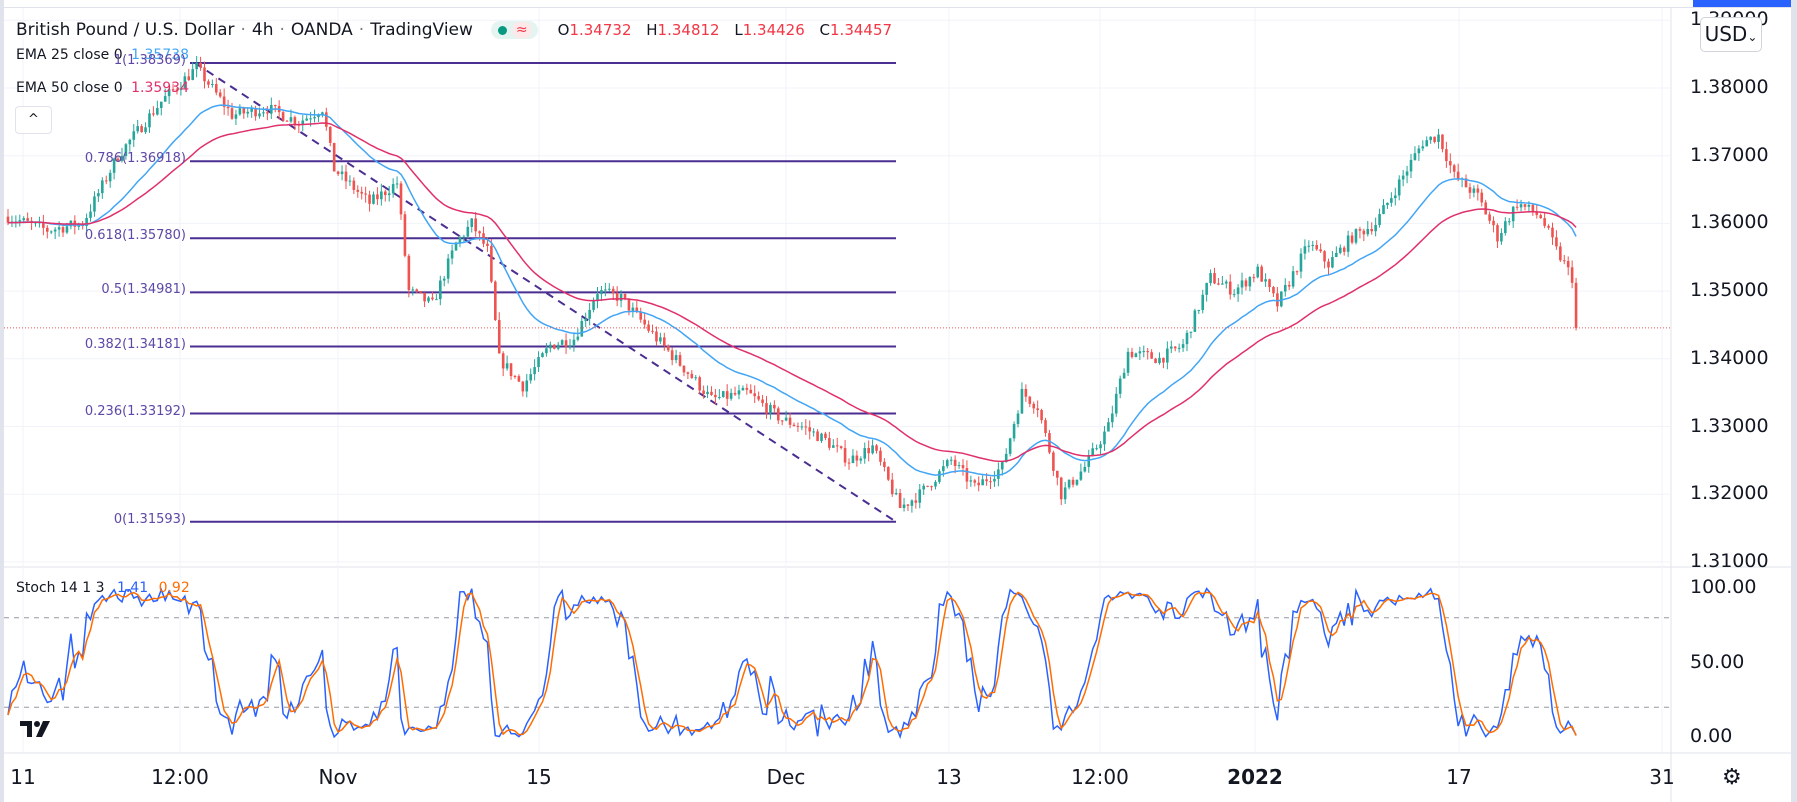  Describe the element at coordinates (600, 30) in the screenshot. I see `open-value: 1.34732` at that location.